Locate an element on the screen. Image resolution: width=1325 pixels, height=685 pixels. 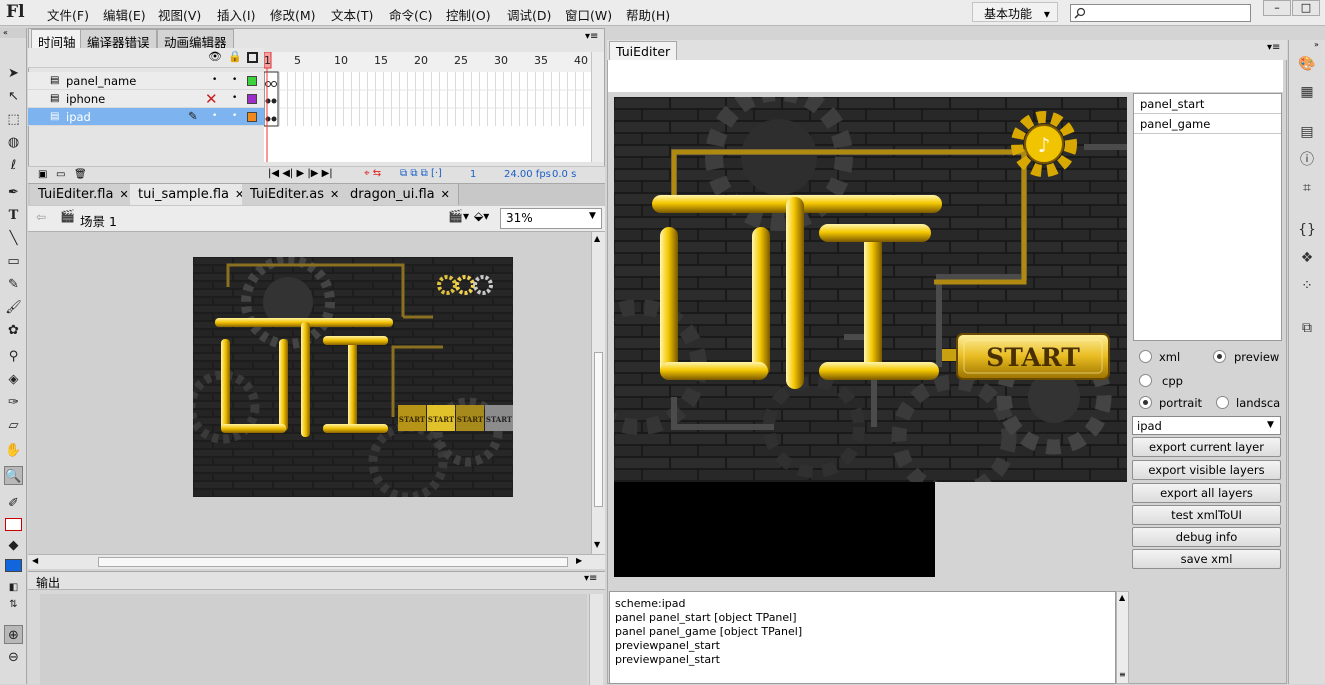
brush-tool-icon: 🖌 is located at coordinates (13, 307).